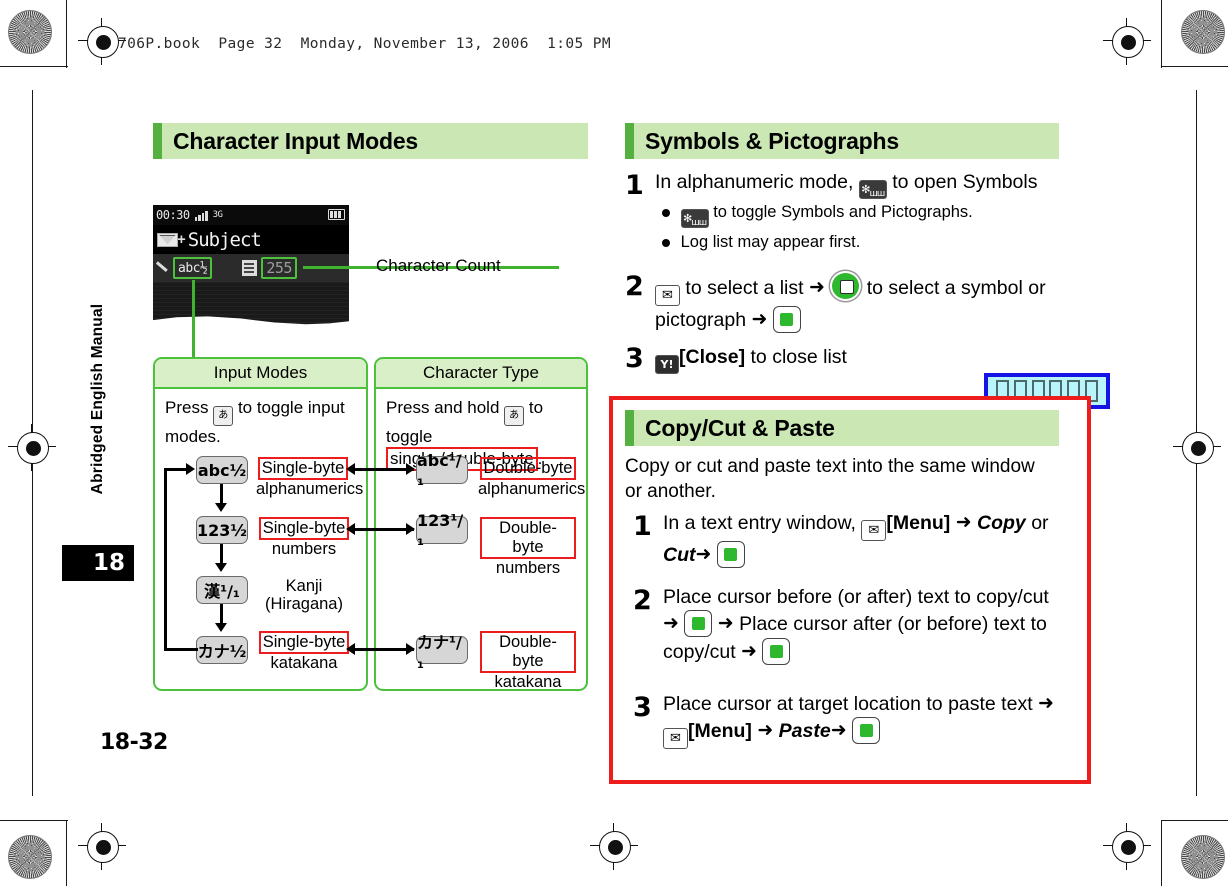  What do you see at coordinates (222, 470) in the screenshot?
I see `mode-key-single-alphanumerics: abc½` at bounding box center [222, 470].